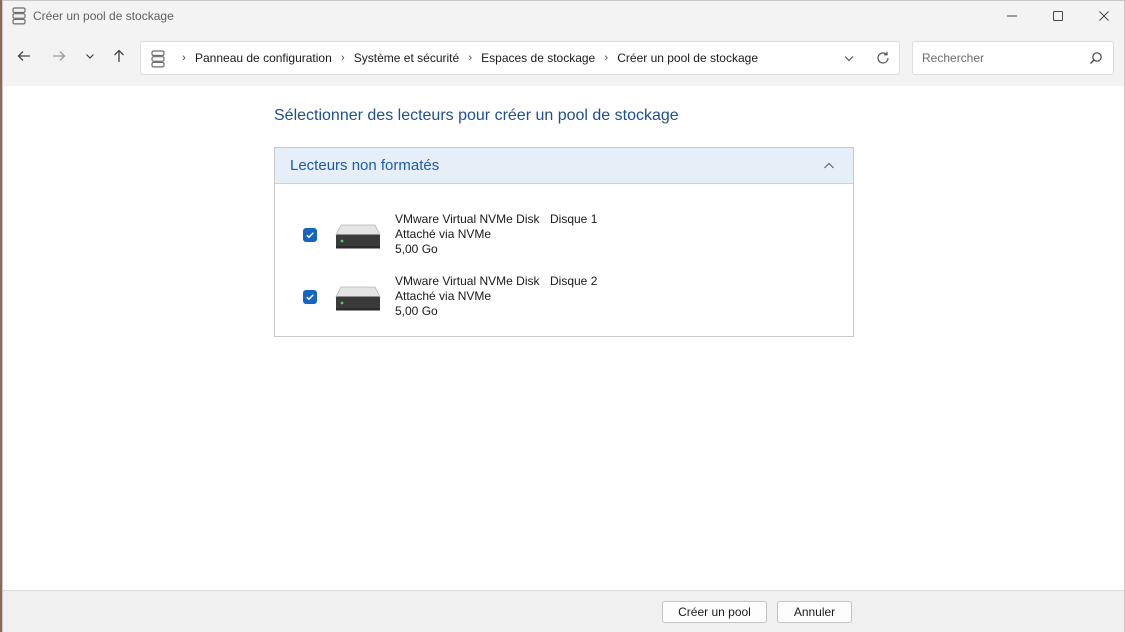 This screenshot has width=1125, height=632. I want to click on up-button, so click(119, 56).